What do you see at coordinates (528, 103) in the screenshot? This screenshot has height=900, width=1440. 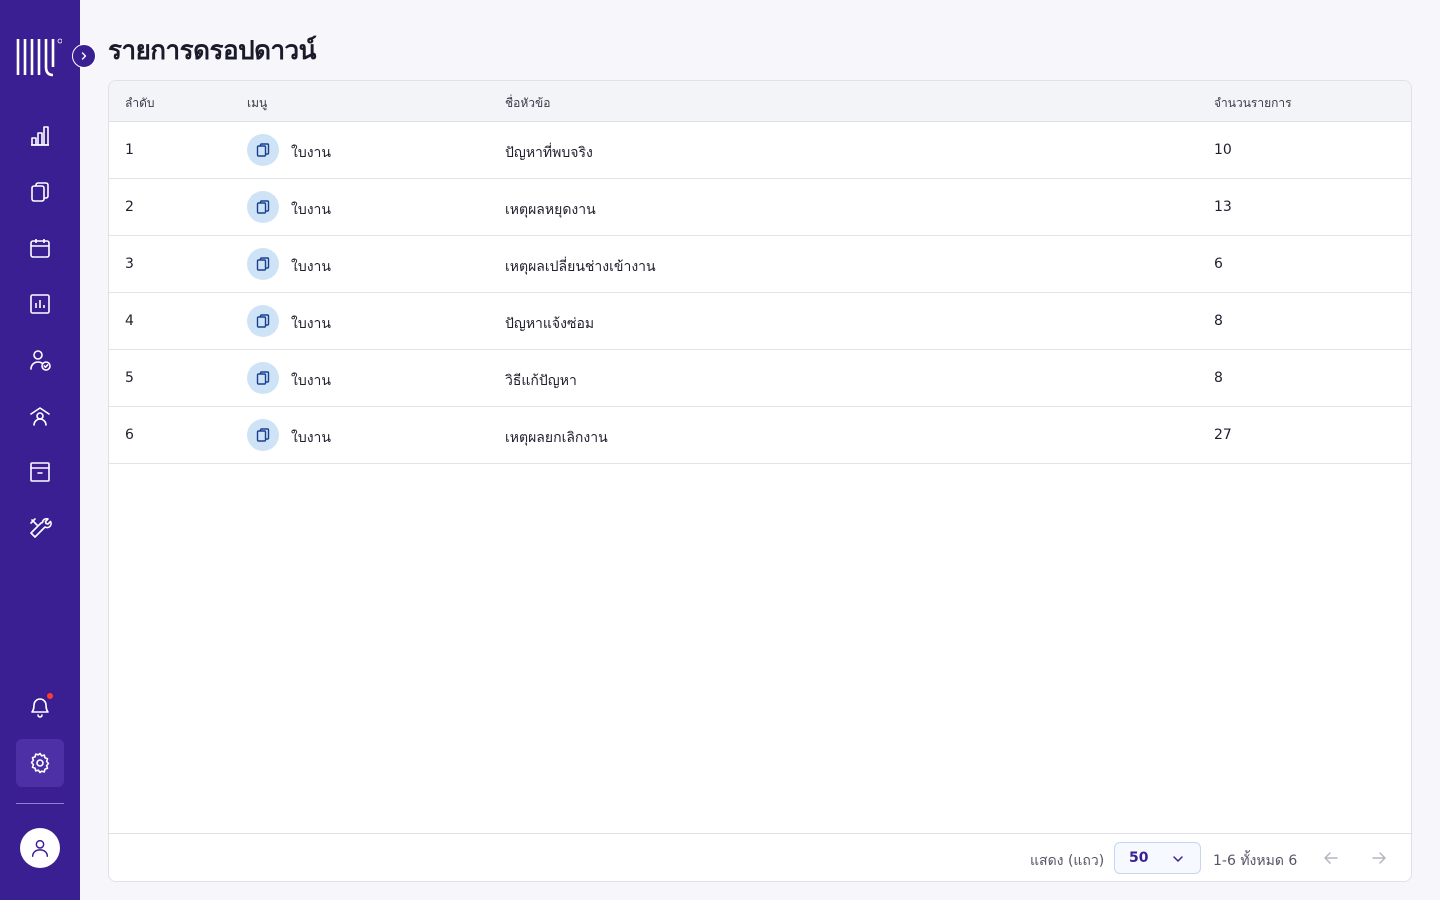 I see `column-header-title: ชื่อหัวข้อ` at bounding box center [528, 103].